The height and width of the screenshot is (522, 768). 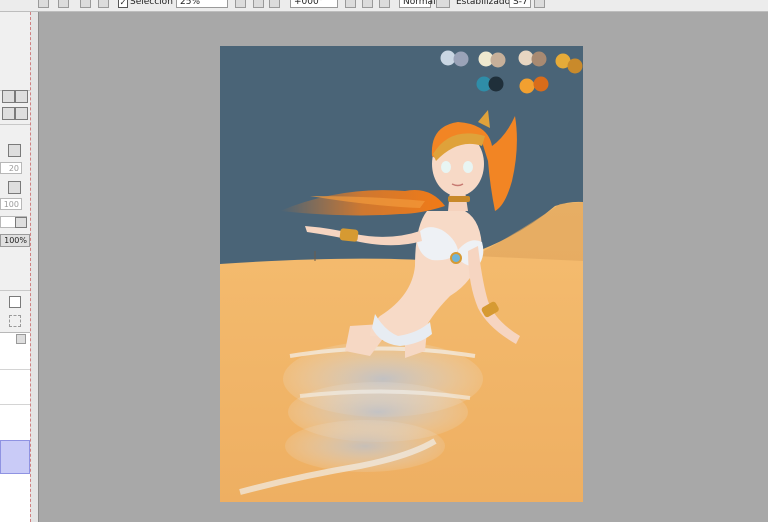 What do you see at coordinates (314, 4) in the screenshot?
I see `rotation-field: +000°` at bounding box center [314, 4].